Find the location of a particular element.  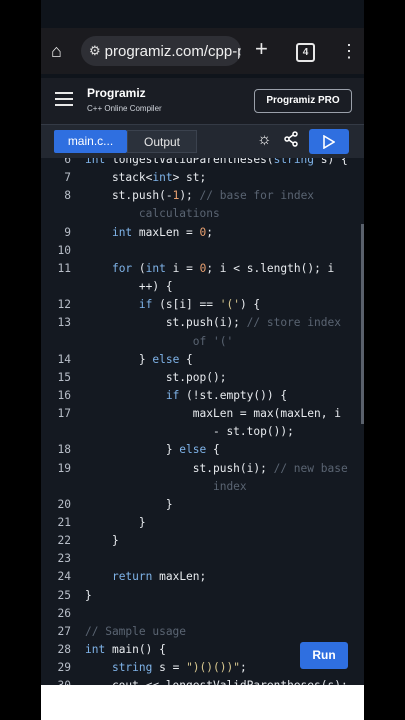

run-button: Run is located at coordinates (324, 655).